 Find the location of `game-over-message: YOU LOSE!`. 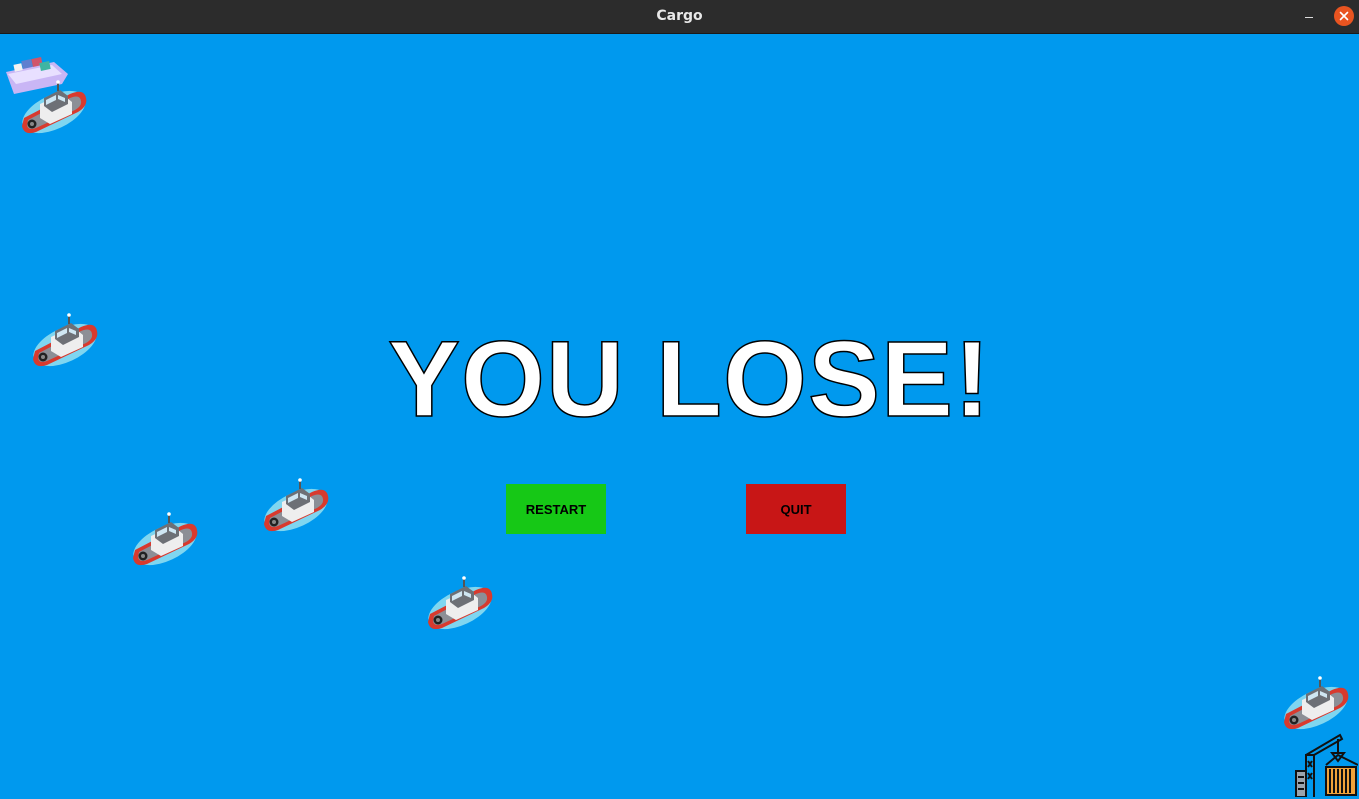

game-over-message: YOU LOSE! is located at coordinates (689, 378).